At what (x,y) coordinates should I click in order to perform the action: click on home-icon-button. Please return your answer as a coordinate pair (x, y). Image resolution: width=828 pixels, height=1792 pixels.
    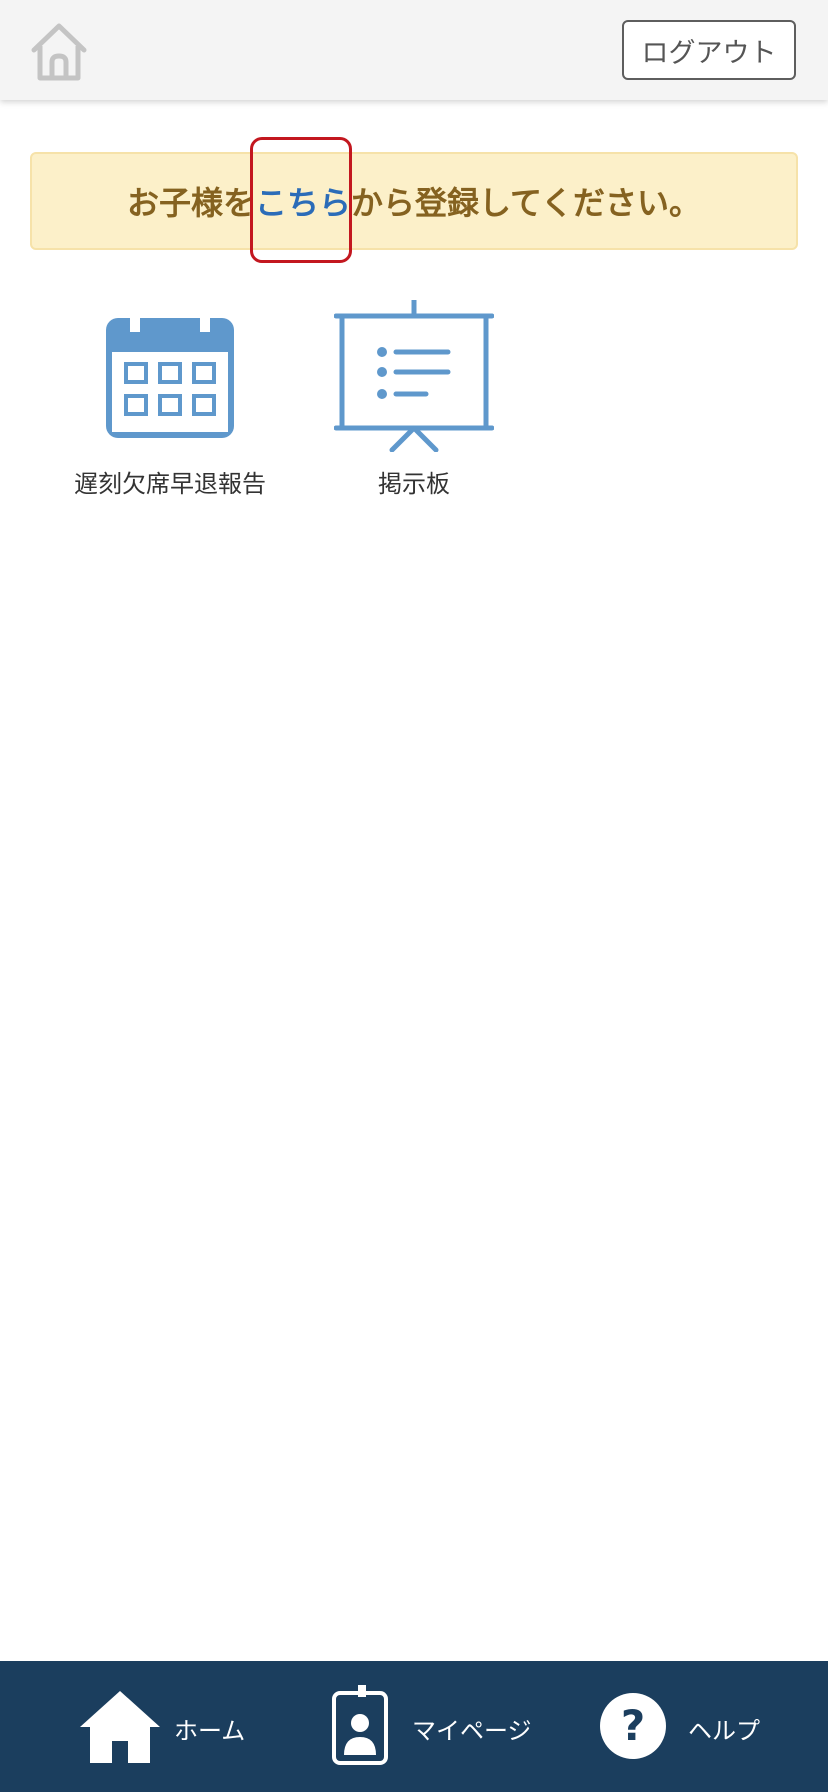
    Looking at the image, I should click on (59, 52).